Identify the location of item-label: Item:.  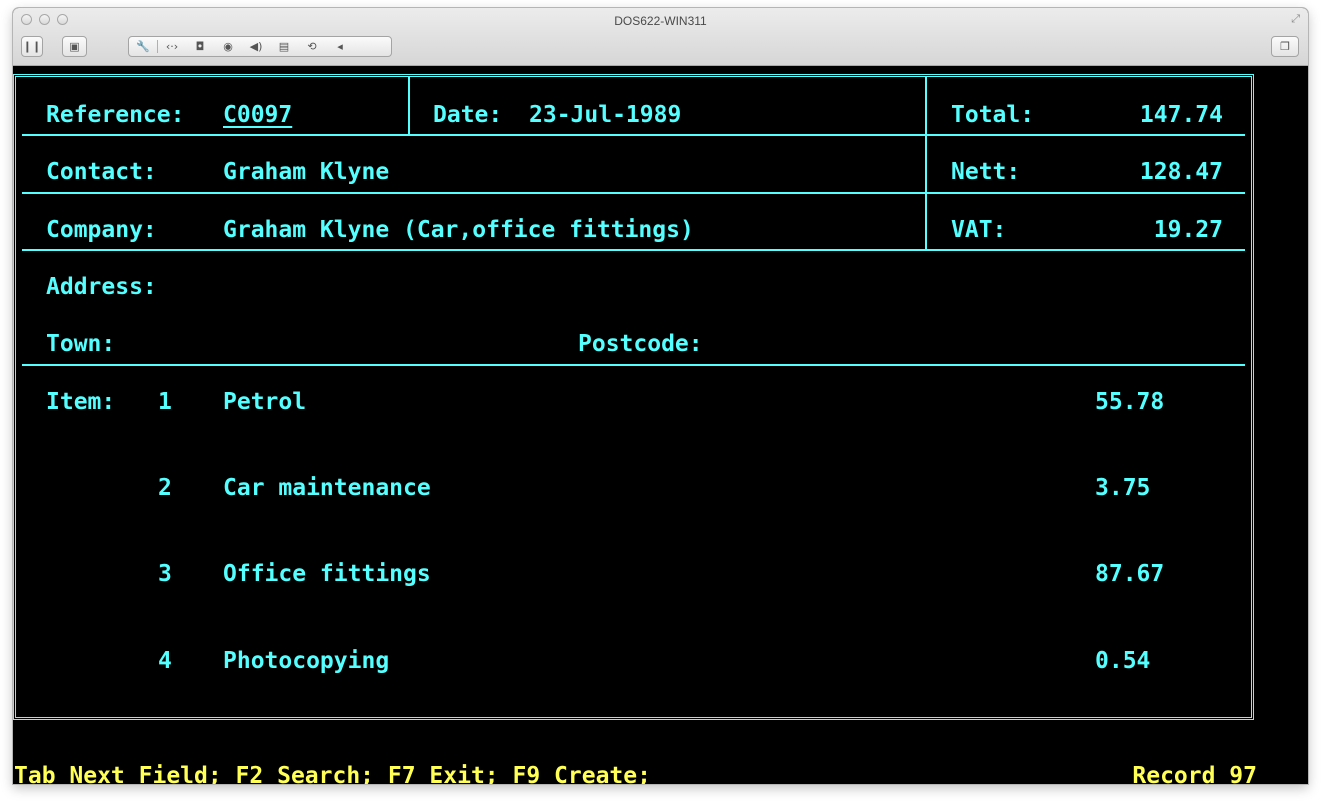
(81, 402).